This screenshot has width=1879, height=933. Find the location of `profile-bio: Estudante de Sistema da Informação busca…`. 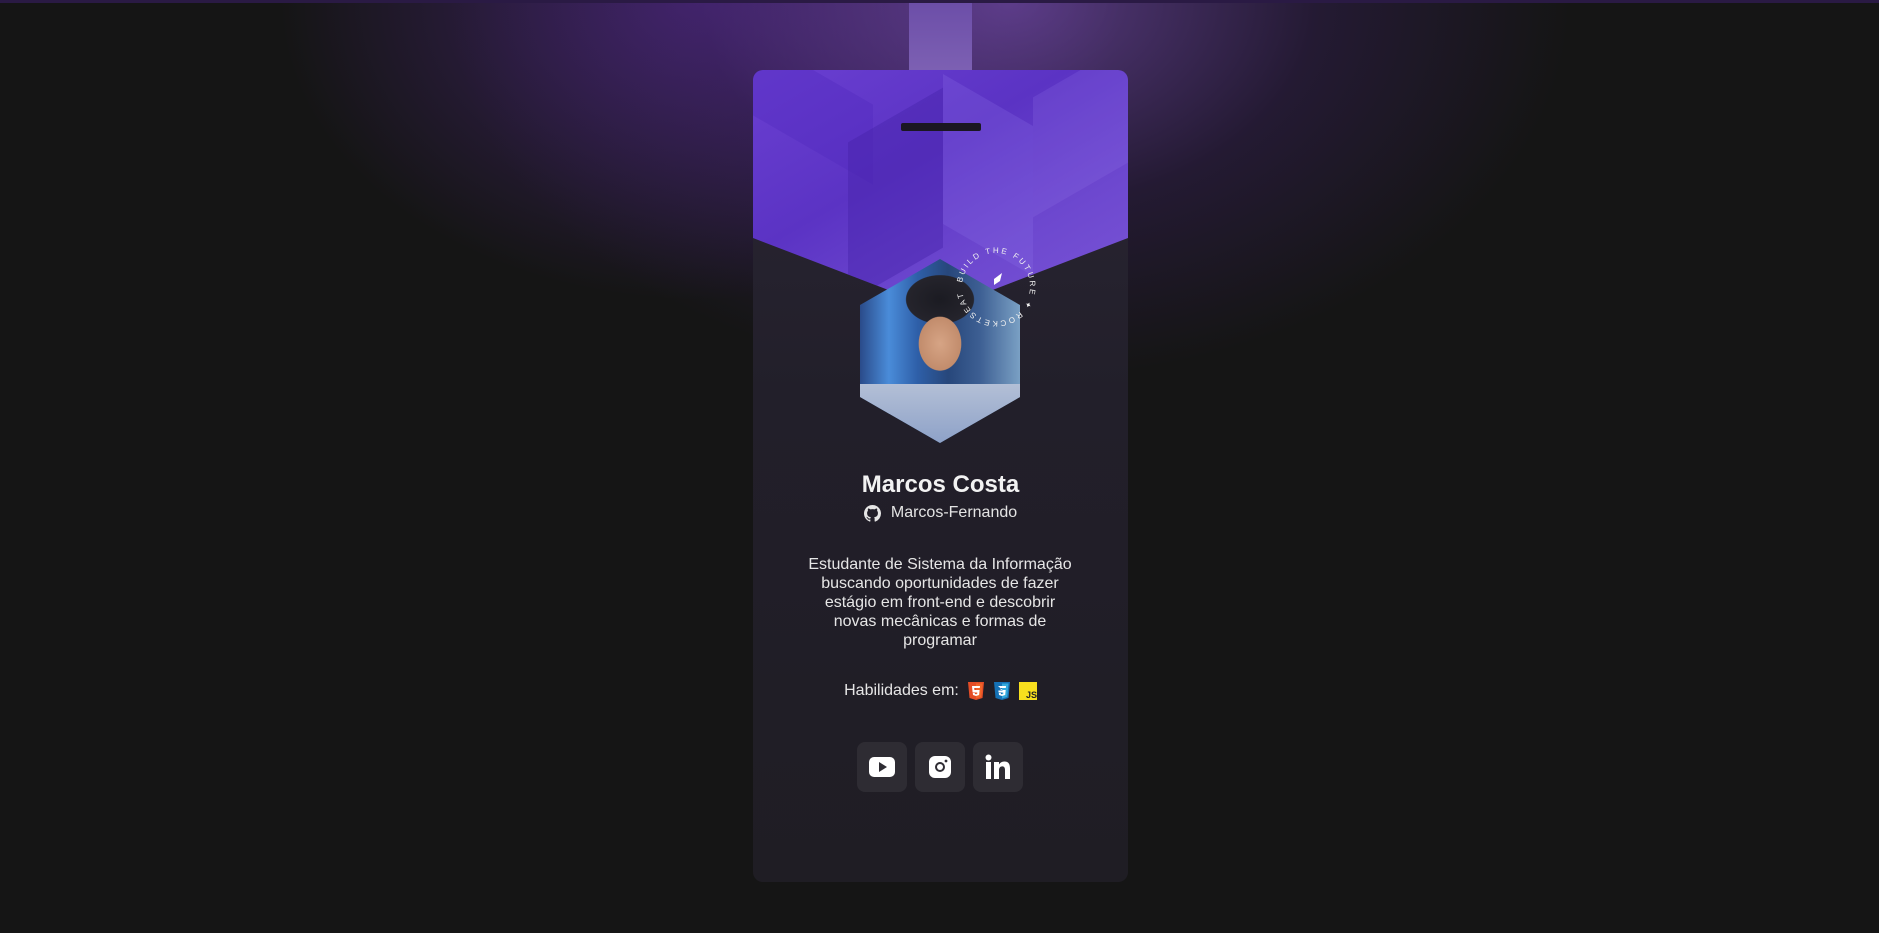

profile-bio: Estudante de Sistema da Informação busca… is located at coordinates (940, 602).